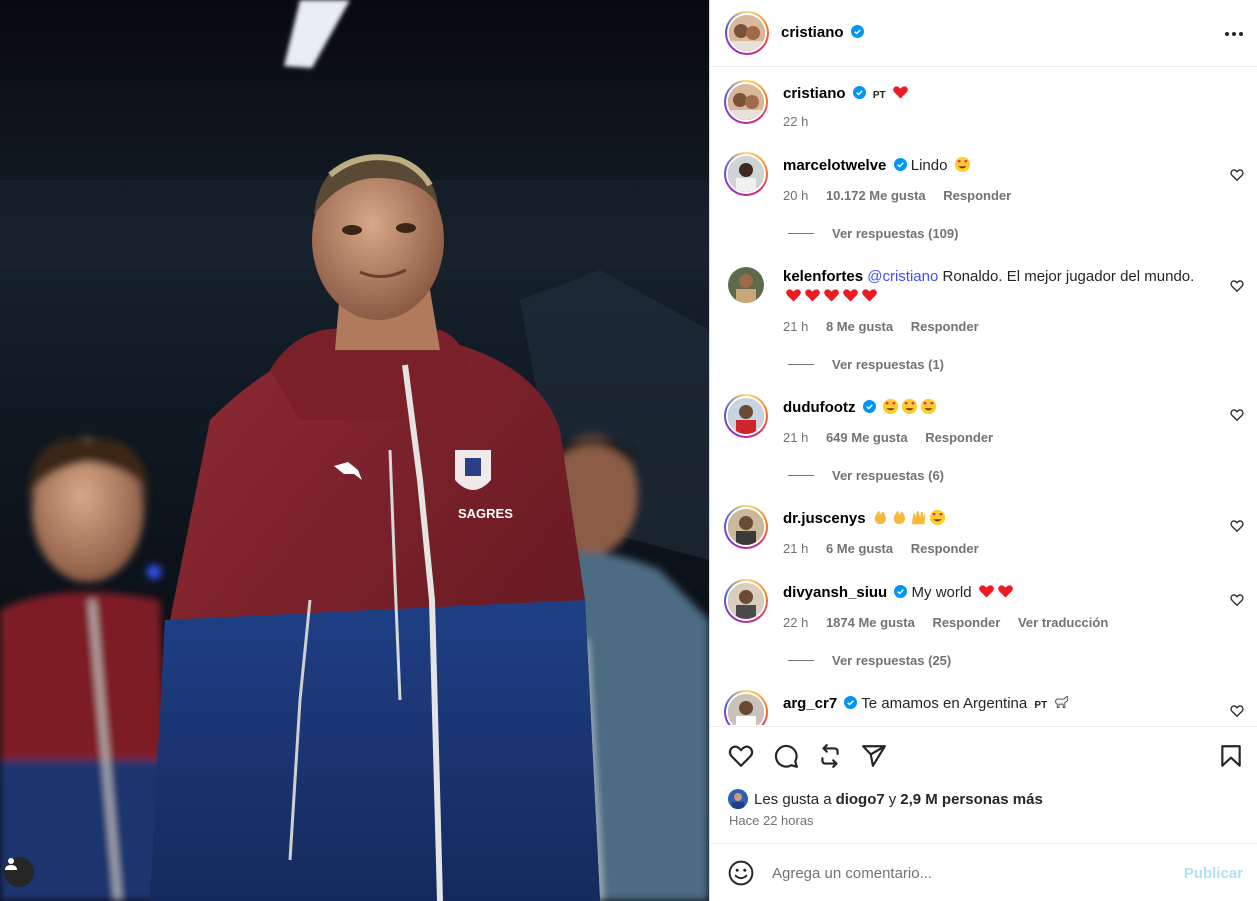  What do you see at coordinates (1063, 622) in the screenshot?
I see `translate-button: Ver traducción` at bounding box center [1063, 622].